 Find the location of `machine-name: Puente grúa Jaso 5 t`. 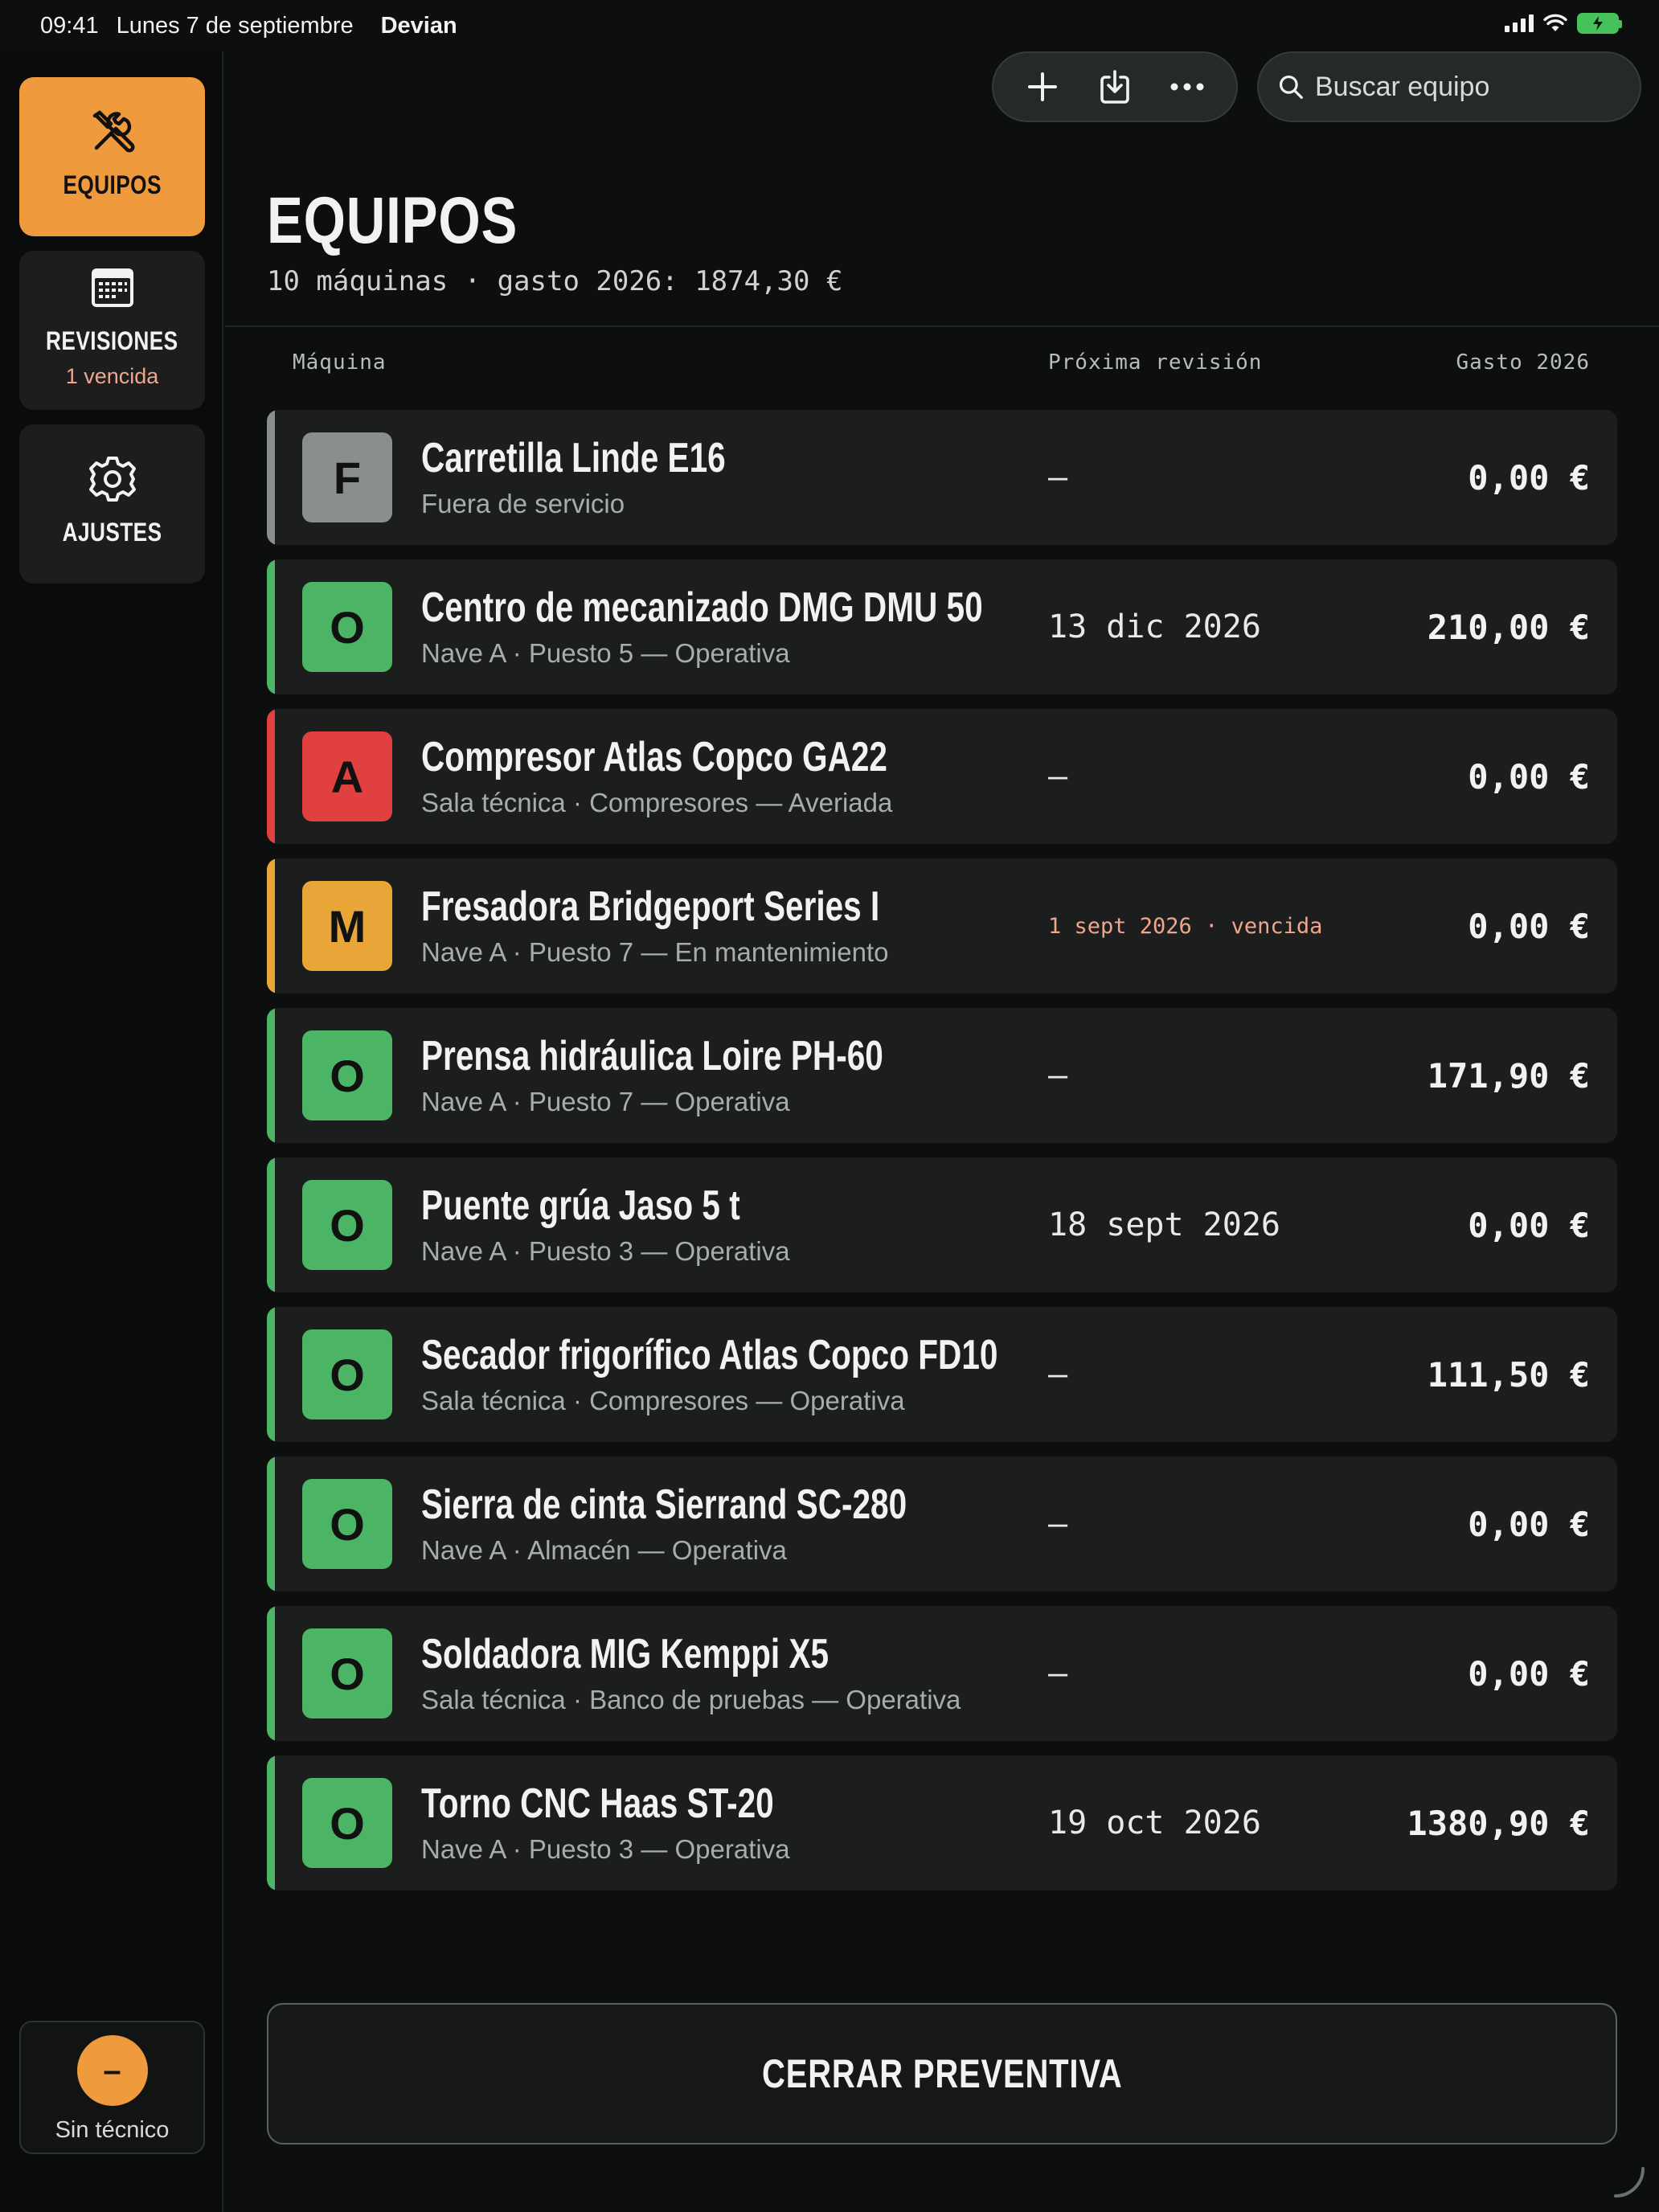

machine-name: Puente grúa Jaso 5 t is located at coordinates (580, 1205).